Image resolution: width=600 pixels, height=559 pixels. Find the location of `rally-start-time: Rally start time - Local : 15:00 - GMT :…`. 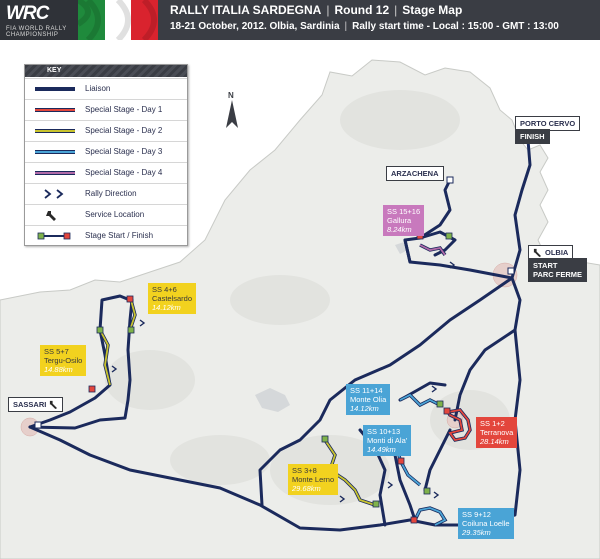

rally-start-time: Rally start time - Local : 15:00 - GMT :… is located at coordinates (455, 26).